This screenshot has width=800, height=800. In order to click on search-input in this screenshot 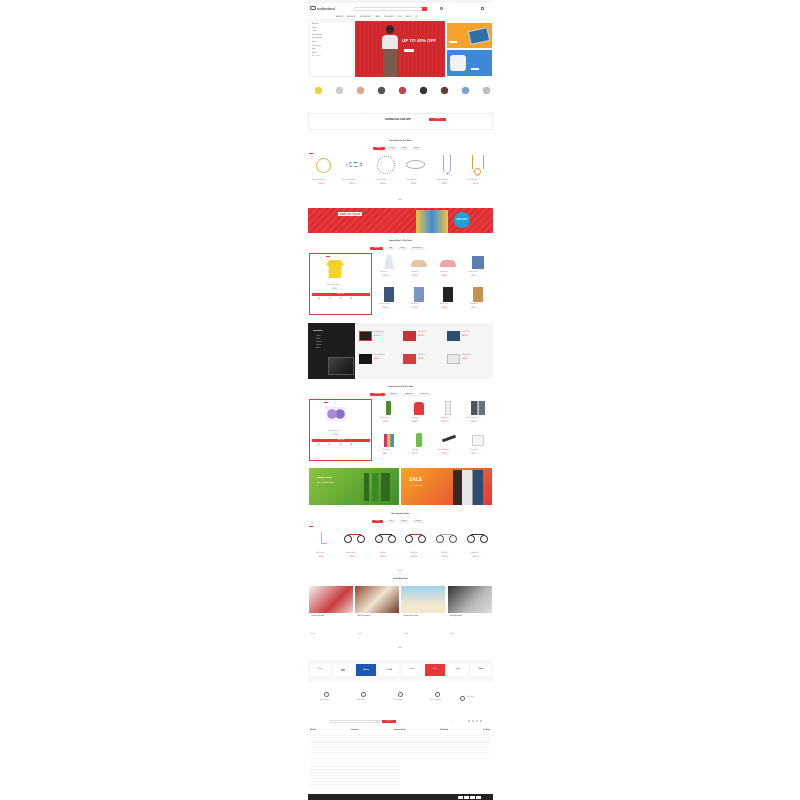, I will do `click(389, 9)`.